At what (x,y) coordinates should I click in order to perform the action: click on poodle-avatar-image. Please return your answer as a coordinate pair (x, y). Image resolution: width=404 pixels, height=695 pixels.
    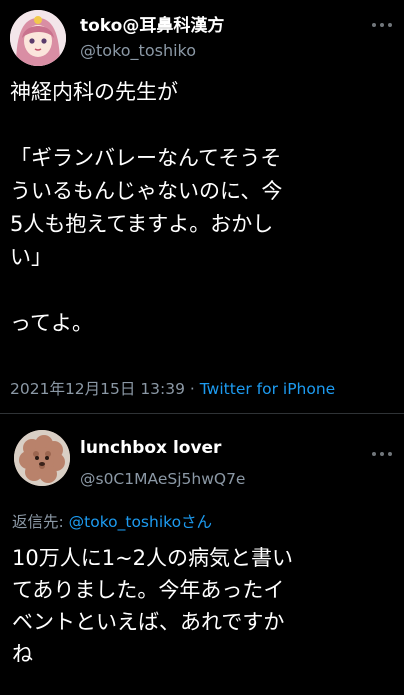
    Looking at the image, I should click on (42, 458).